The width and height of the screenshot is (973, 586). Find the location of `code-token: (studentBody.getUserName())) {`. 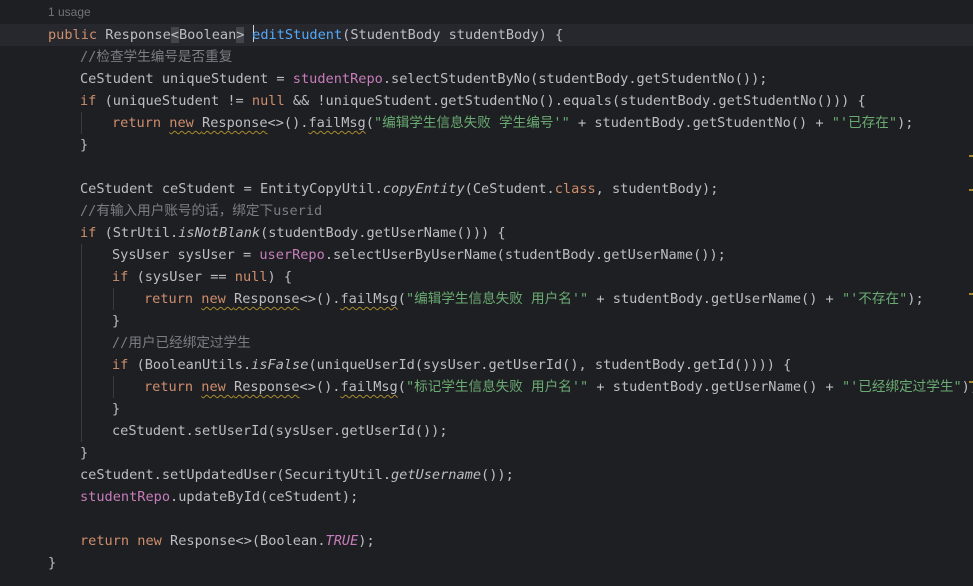

code-token: (studentBody.getUserName())) { is located at coordinates (383, 233).